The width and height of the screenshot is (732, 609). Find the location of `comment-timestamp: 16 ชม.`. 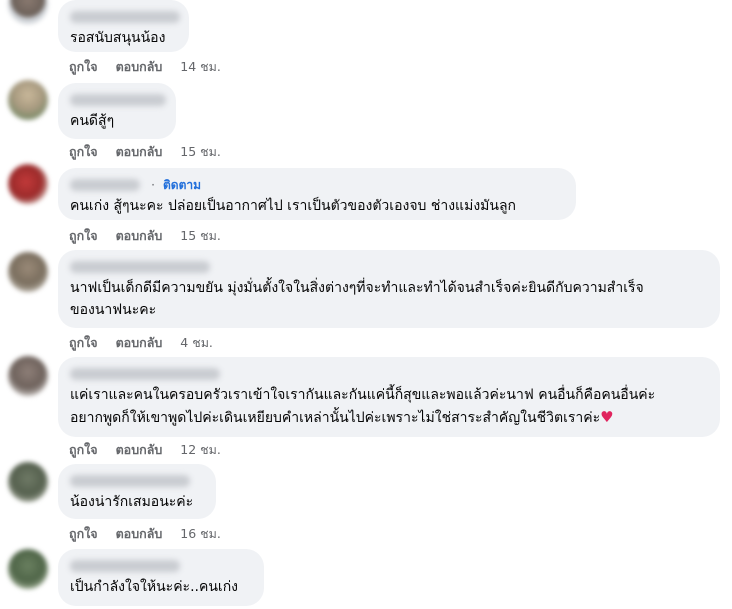

comment-timestamp: 16 ชม. is located at coordinates (200, 533).